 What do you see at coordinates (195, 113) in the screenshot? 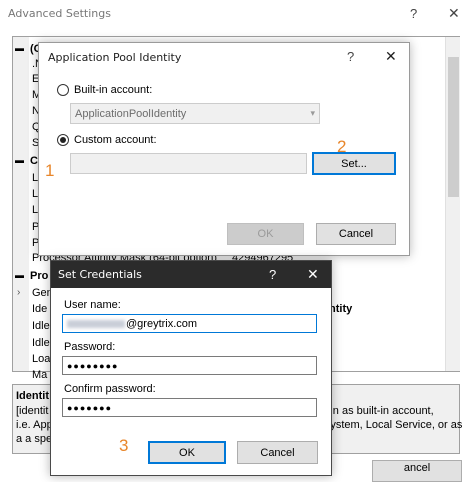
I see `builtin-account-select: ApplicationPoolIdentity ▾` at bounding box center [195, 113].